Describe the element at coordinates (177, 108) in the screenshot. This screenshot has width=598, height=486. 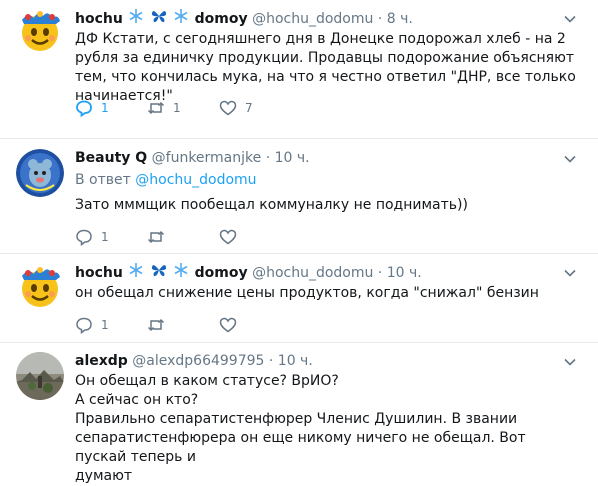
I see `retweet-count: 1` at that location.